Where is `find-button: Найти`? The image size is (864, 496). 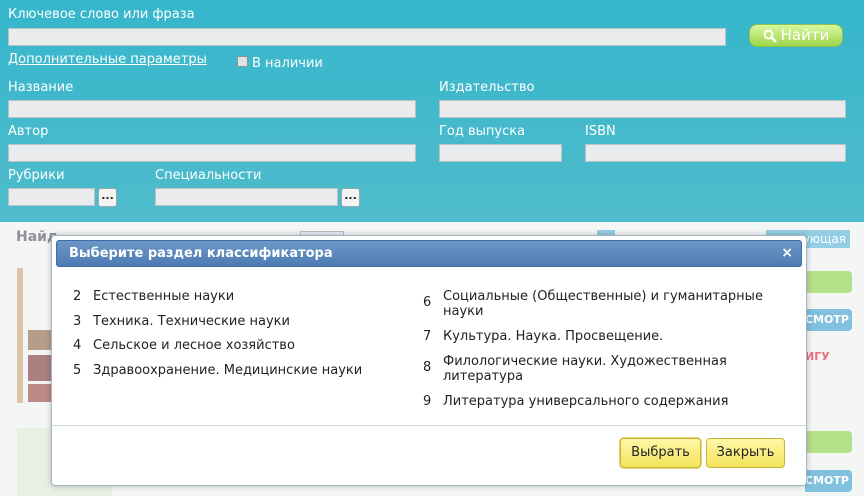
find-button: Найти is located at coordinates (796, 35).